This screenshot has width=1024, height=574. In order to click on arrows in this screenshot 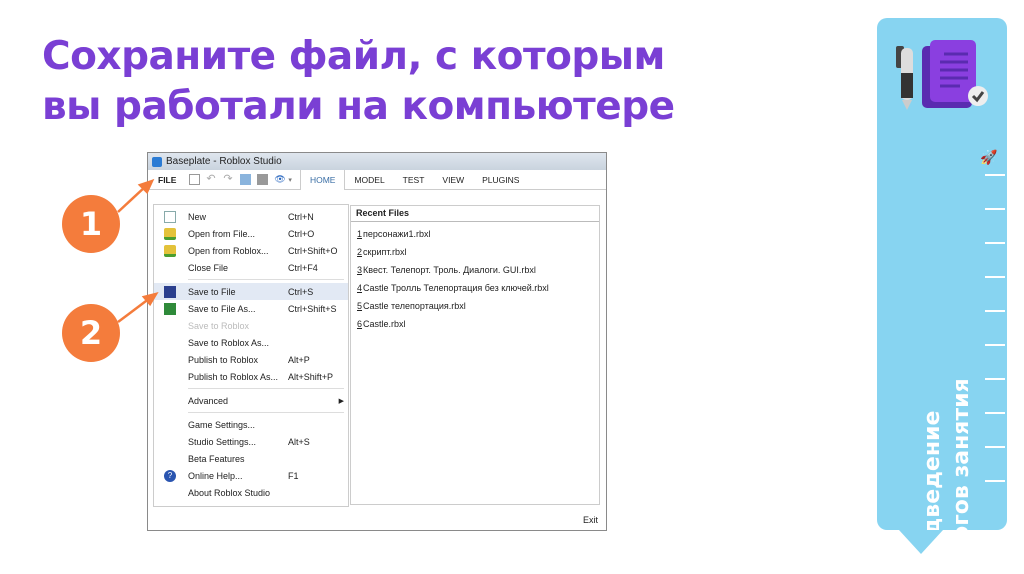, I will do `click(138, 250)`.